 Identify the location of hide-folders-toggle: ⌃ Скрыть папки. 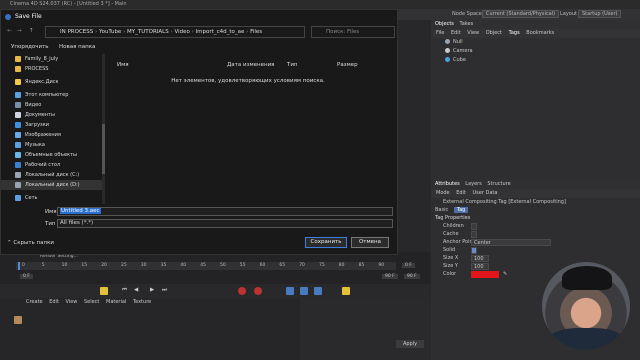
(30, 243).